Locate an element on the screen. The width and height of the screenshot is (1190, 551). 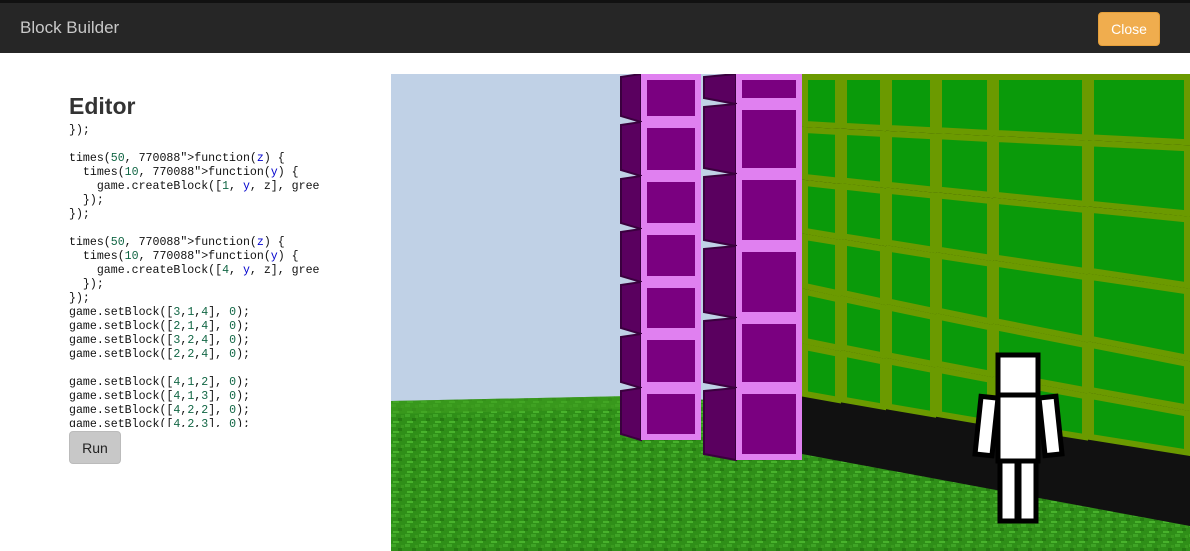
purple-pillar-far is located at coordinates (660, 258).